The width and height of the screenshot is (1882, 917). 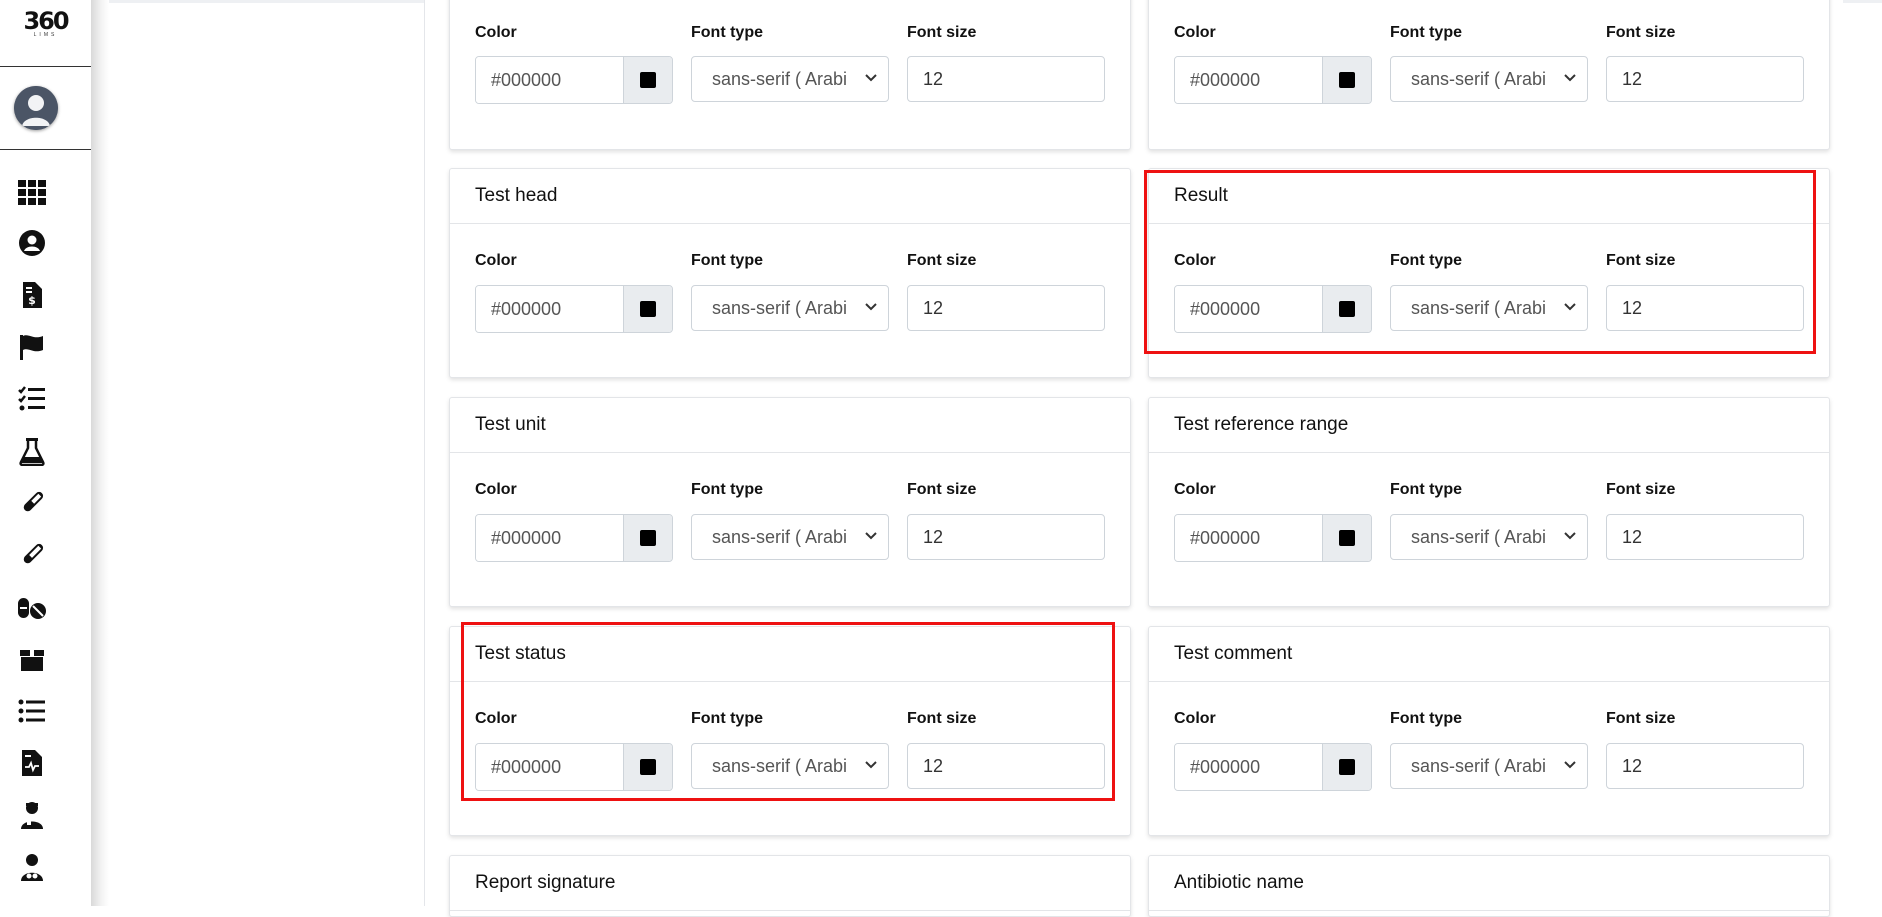 What do you see at coordinates (1489, 654) in the screenshot?
I see `card-title: Test comment` at bounding box center [1489, 654].